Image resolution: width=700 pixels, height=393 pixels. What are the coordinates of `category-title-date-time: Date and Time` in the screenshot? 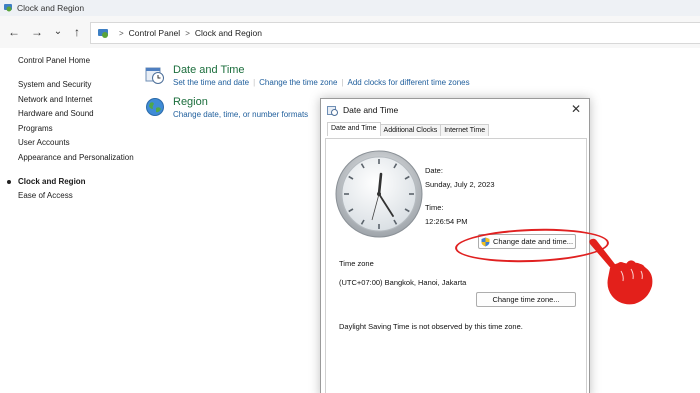 It's located at (321, 70).